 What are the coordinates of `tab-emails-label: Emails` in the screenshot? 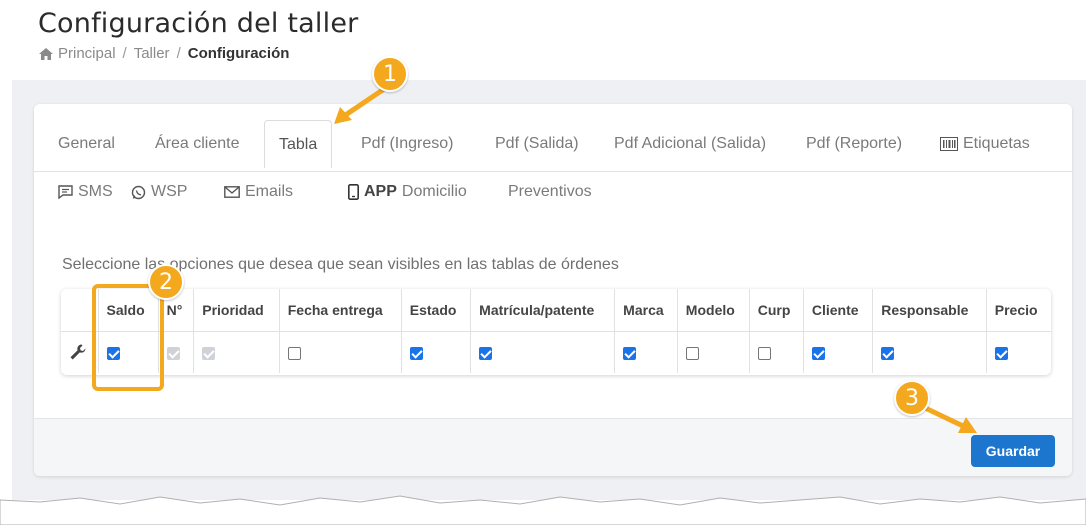 It's located at (269, 191).